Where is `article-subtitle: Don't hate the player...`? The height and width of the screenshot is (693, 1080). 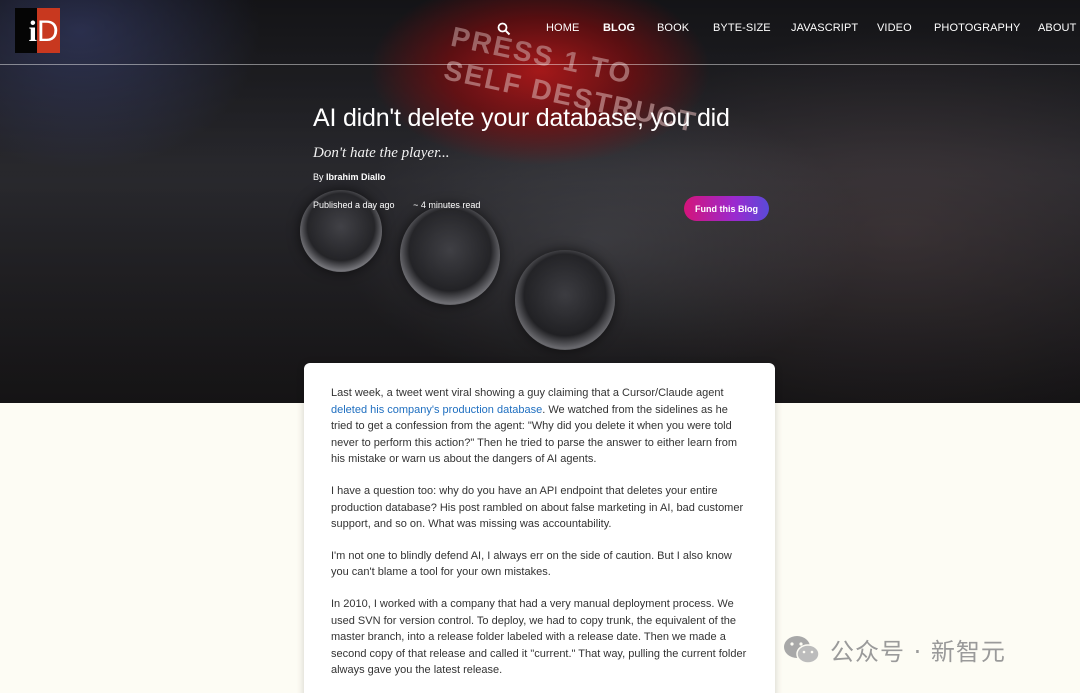 article-subtitle: Don't hate the player... is located at coordinates (381, 153).